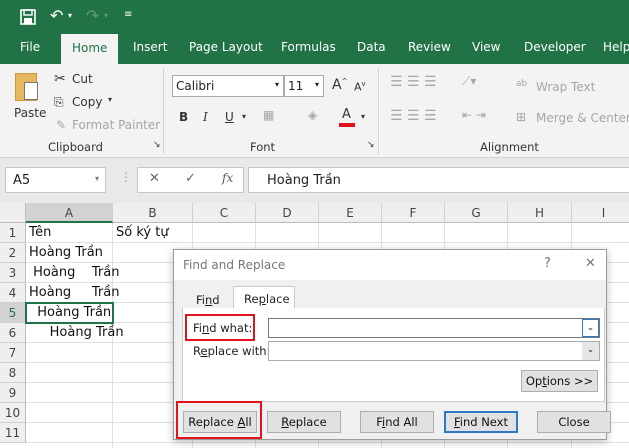  Describe the element at coordinates (304, 422) in the screenshot. I see `replace-button: Replace` at that location.